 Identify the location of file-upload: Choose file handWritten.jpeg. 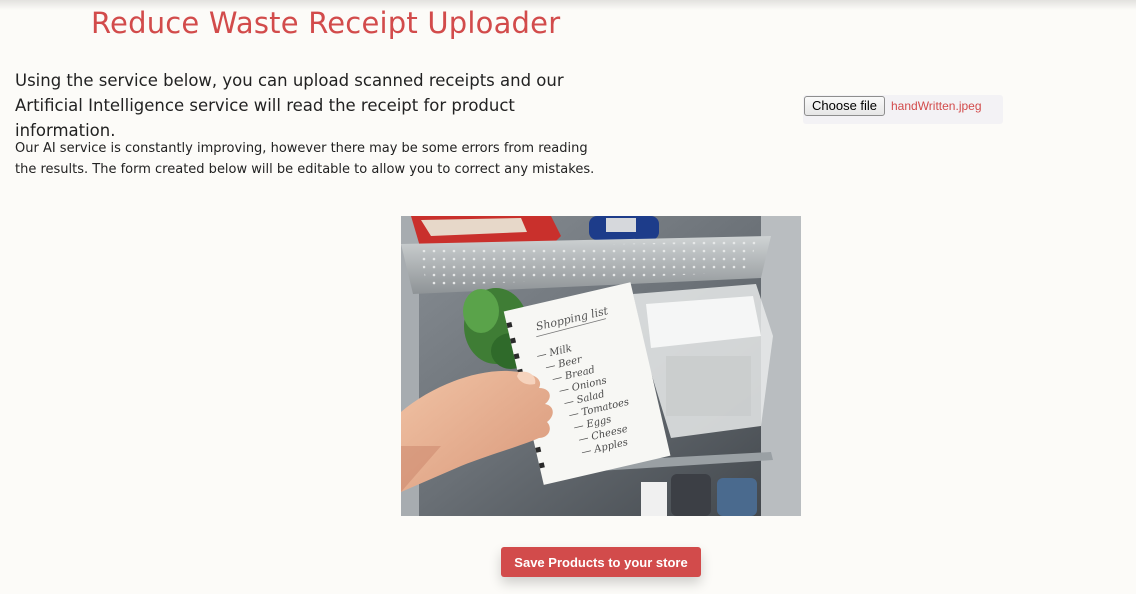
(903, 109).